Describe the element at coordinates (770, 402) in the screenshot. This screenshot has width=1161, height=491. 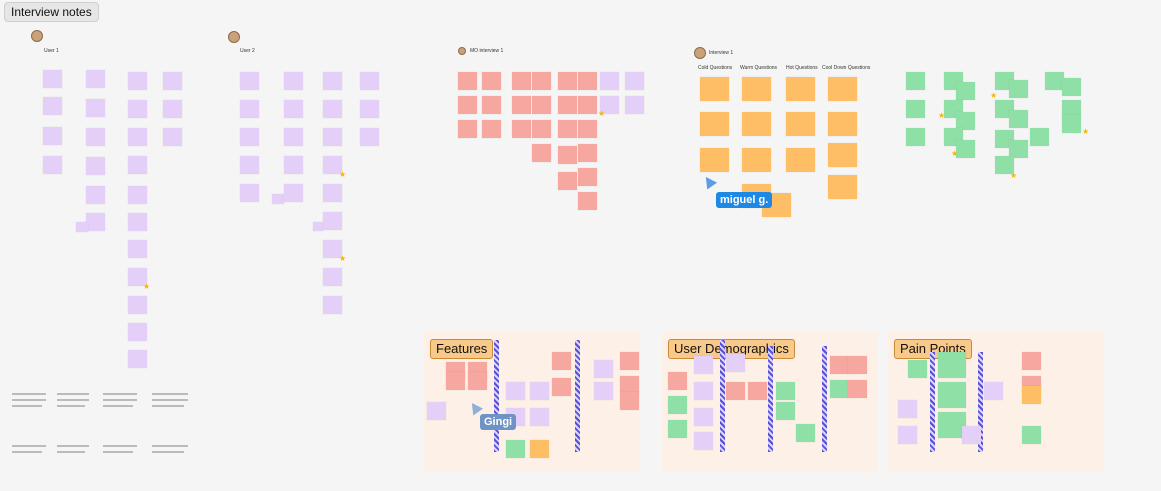
I see `user-demographics-section: User Demographics` at that location.